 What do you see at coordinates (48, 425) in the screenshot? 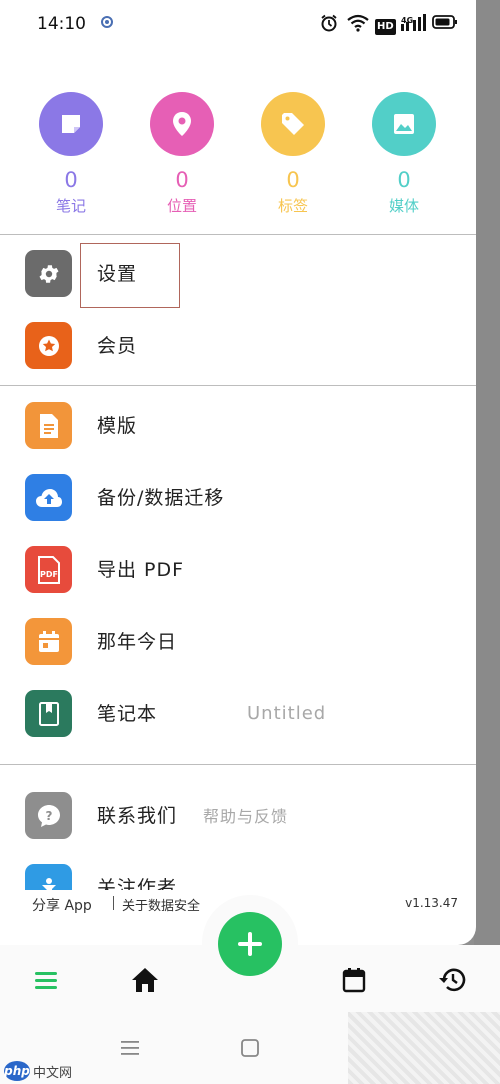
I see `document-icon` at bounding box center [48, 425].